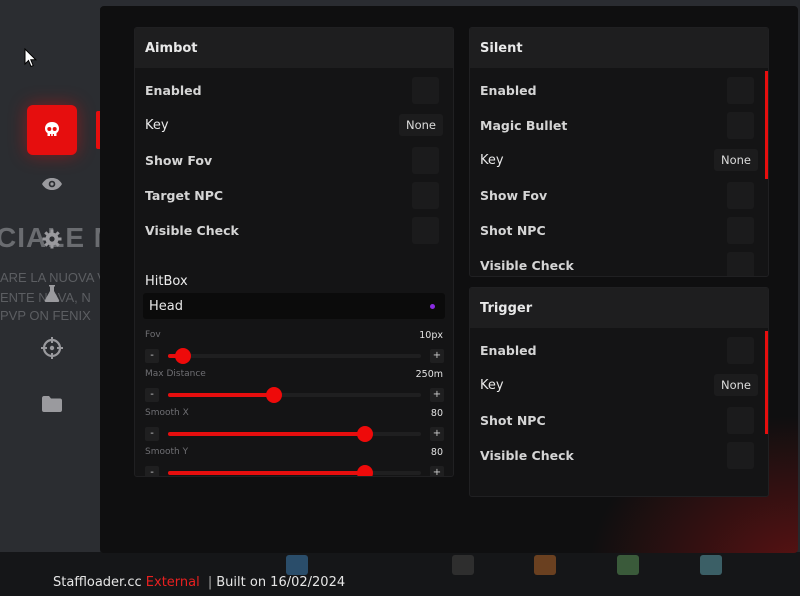 The image size is (800, 596). I want to click on aimbot-target-npc-checkbox, so click(425, 195).